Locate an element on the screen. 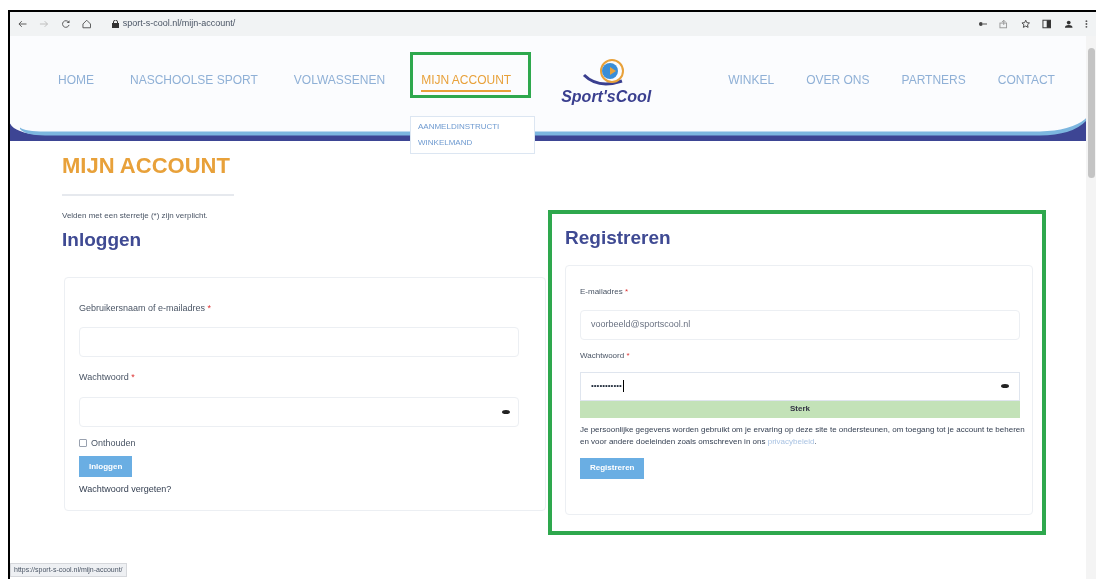  field-label: Gebruikersnaam of e-mailadres * is located at coordinates (145, 308).